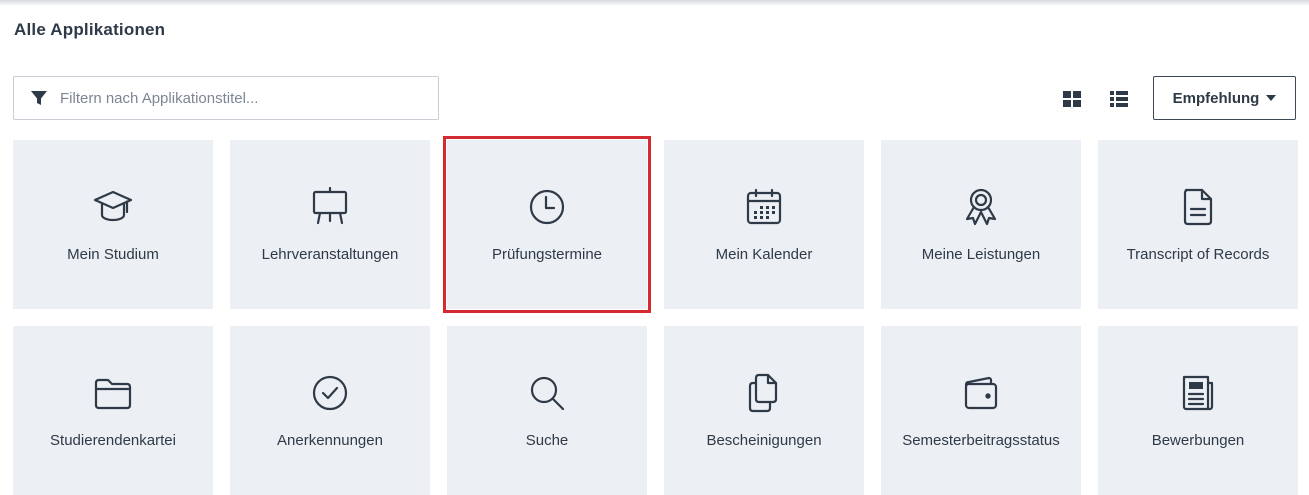 Image resolution: width=1309 pixels, height=495 pixels. Describe the element at coordinates (1198, 207) in the screenshot. I see `document-icon` at that location.